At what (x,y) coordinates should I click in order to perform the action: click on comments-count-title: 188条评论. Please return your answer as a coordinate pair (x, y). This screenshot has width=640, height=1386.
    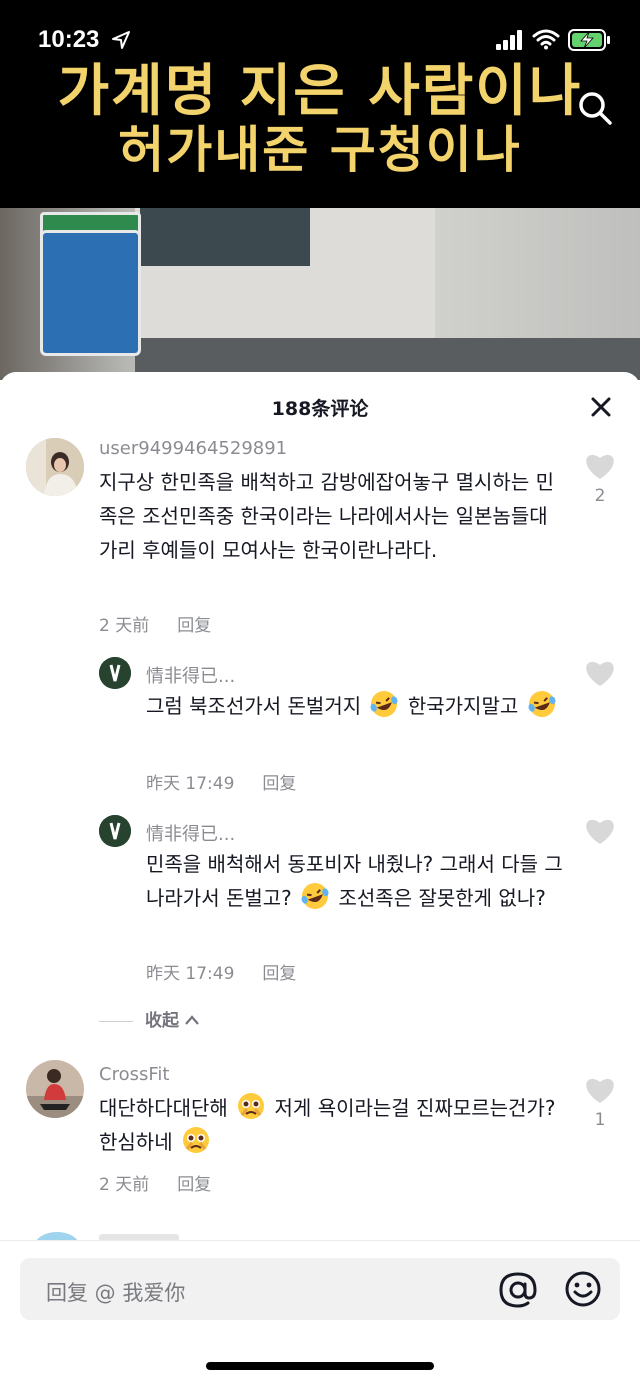
    Looking at the image, I should click on (320, 409).